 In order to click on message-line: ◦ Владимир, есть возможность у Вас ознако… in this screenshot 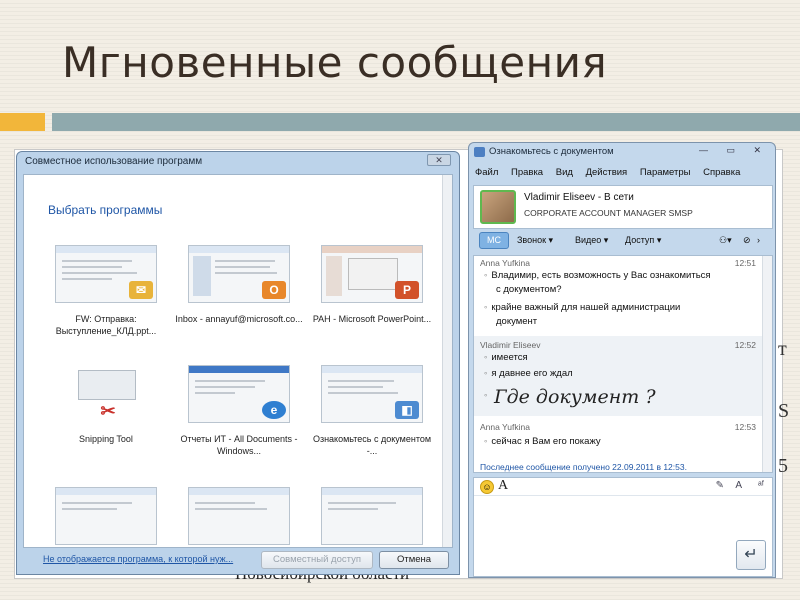, I will do `click(597, 275)`.